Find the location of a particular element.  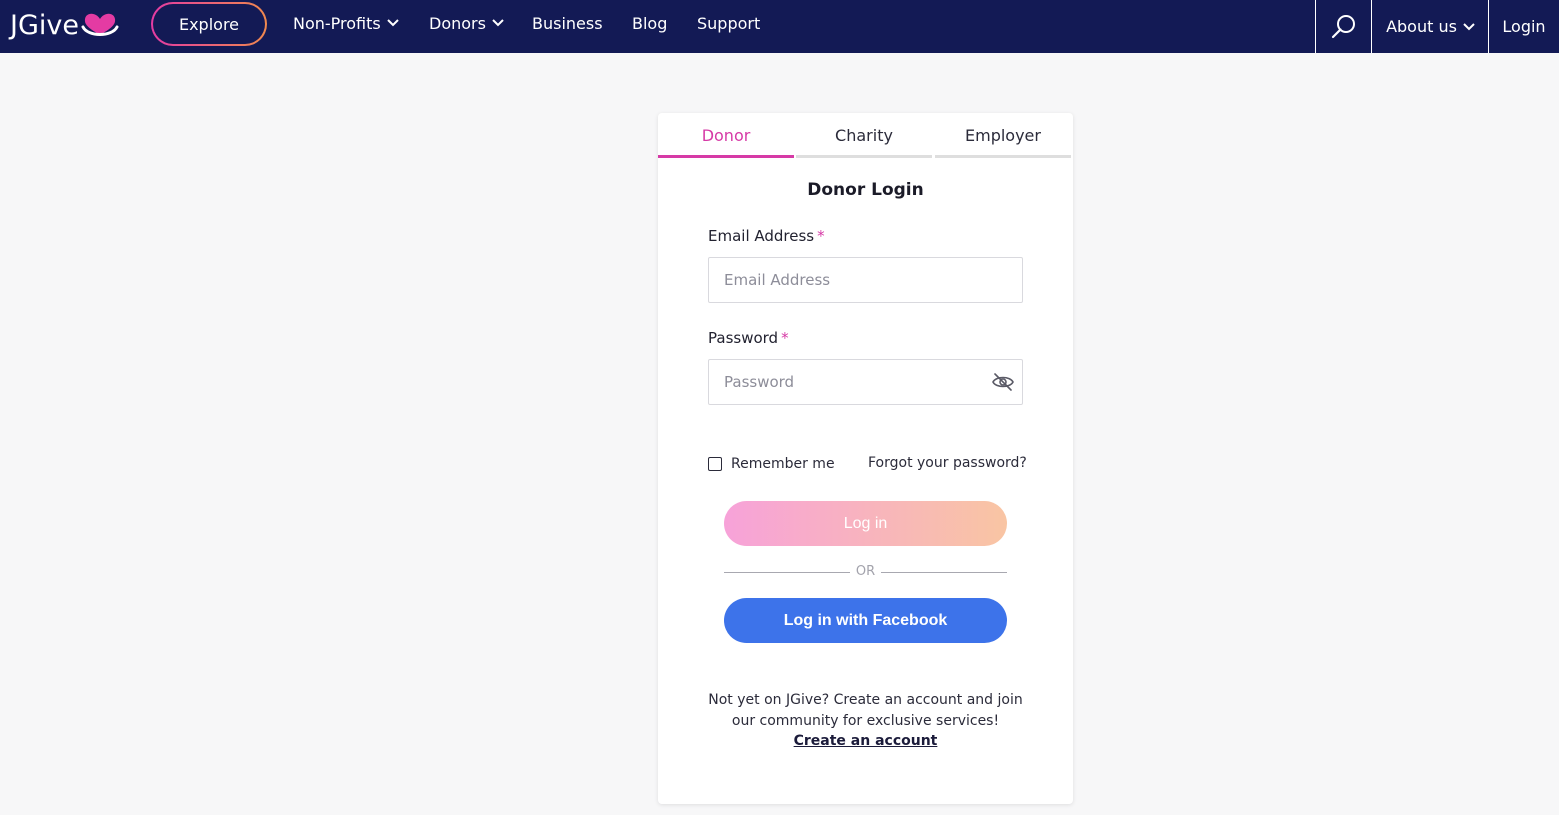

explore-button-label: Explore is located at coordinates (209, 24).